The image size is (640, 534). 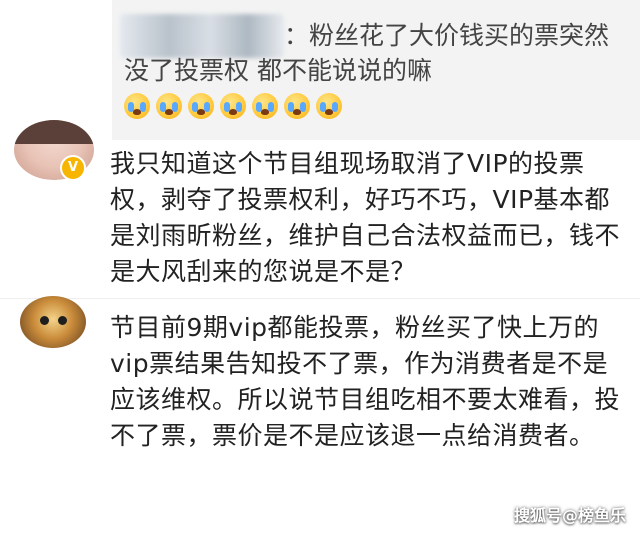 I want to click on divider, so click(x=320, y=298).